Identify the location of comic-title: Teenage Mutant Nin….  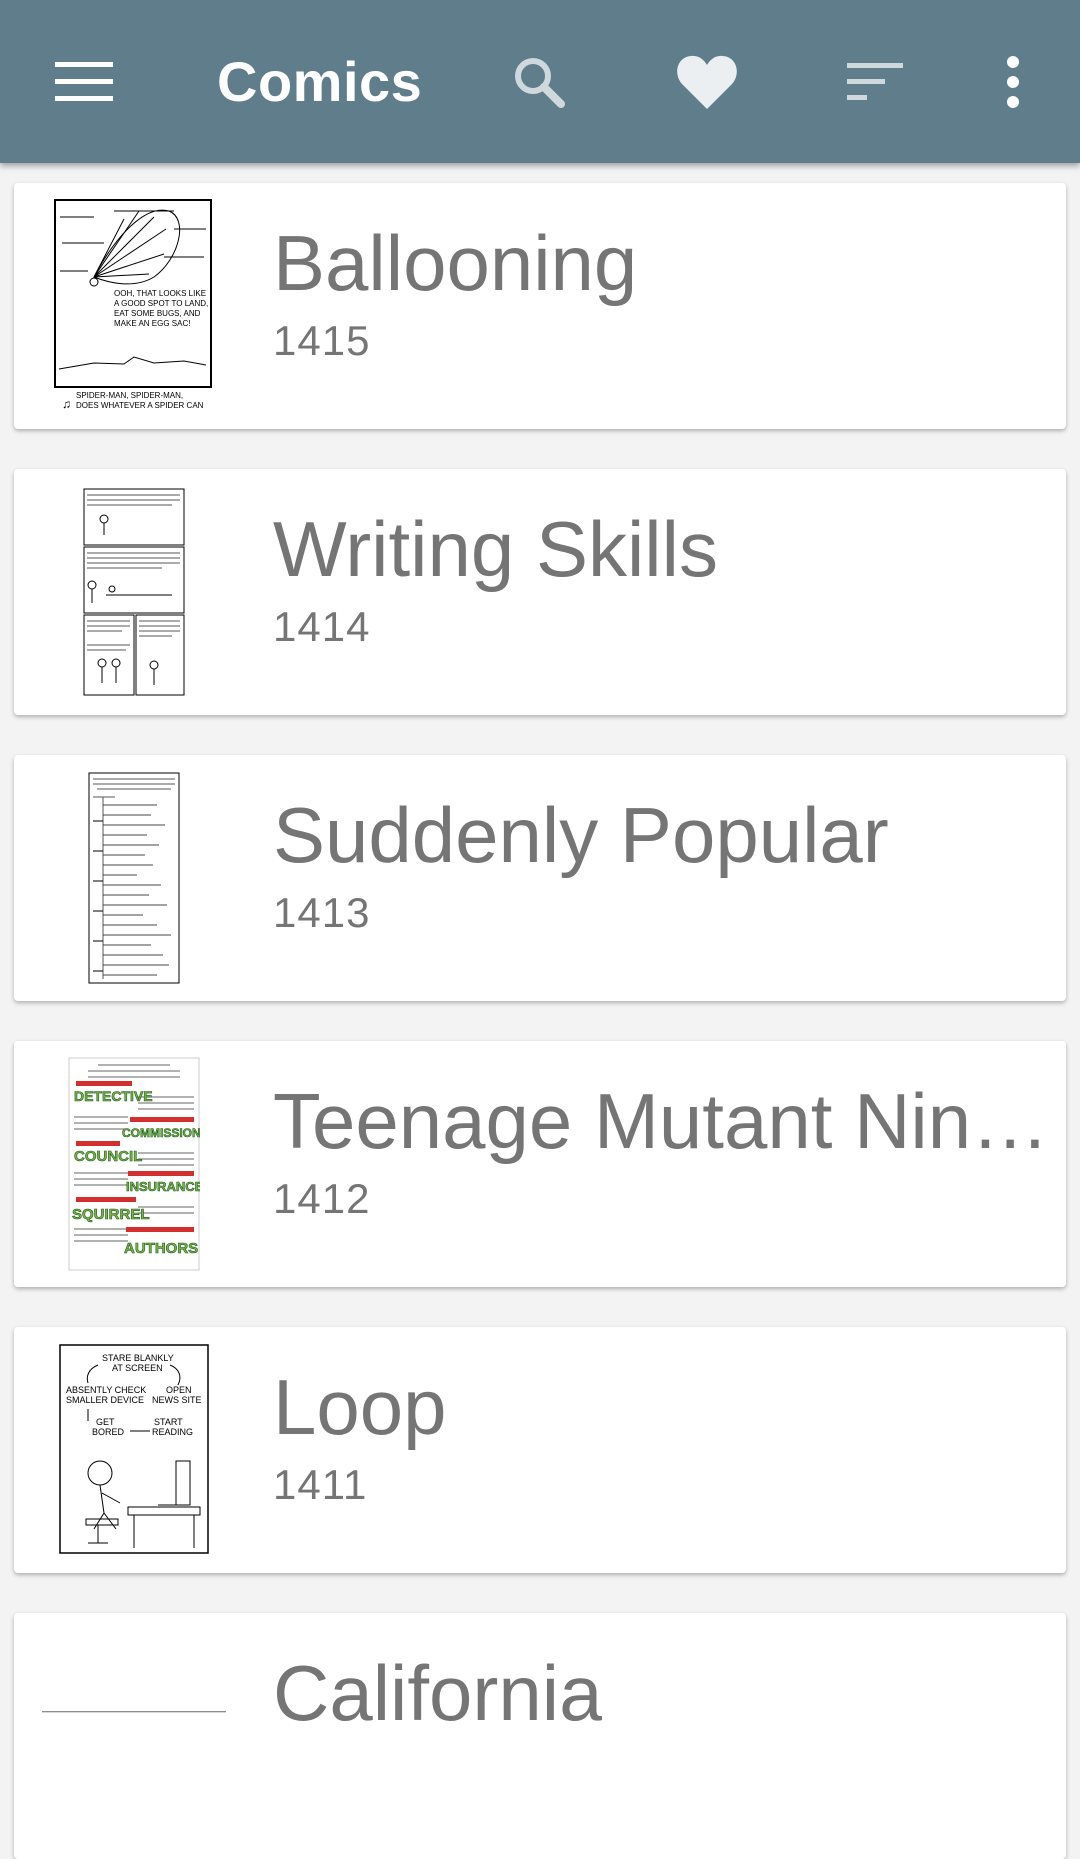
(661, 1121).